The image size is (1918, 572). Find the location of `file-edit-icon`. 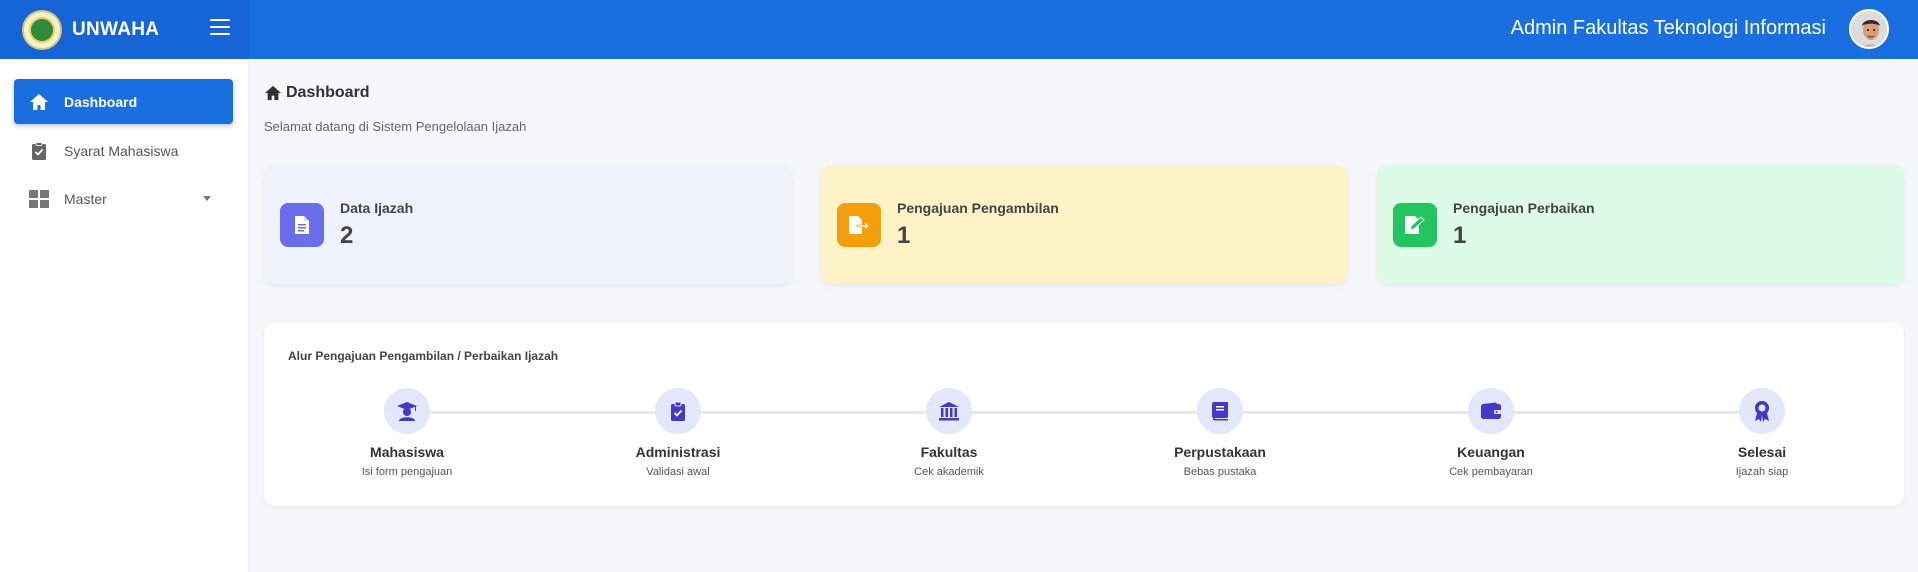

file-edit-icon is located at coordinates (1415, 224).